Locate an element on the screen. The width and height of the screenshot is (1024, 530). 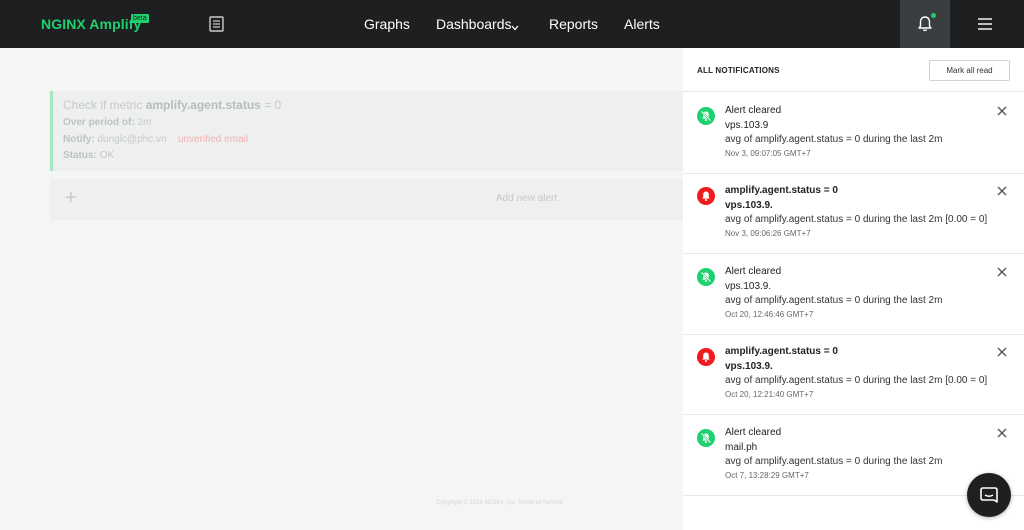
alert-rule-metric: amplify.agent.status is located at coordinates (203, 105).